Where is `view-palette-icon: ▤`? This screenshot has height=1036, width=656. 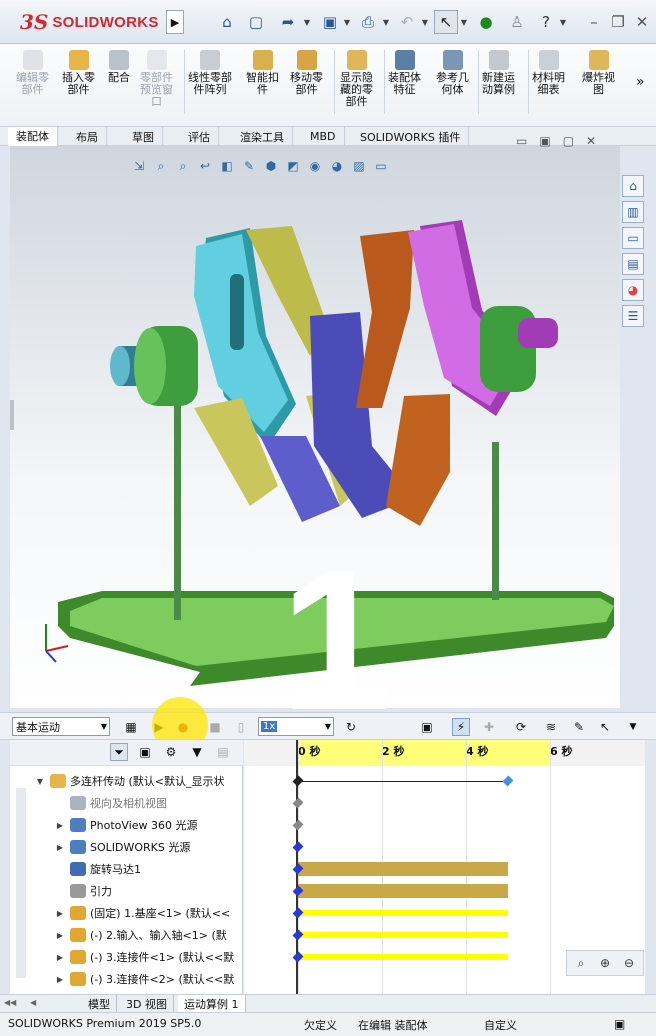
view-palette-icon: ▤ is located at coordinates (633, 264).